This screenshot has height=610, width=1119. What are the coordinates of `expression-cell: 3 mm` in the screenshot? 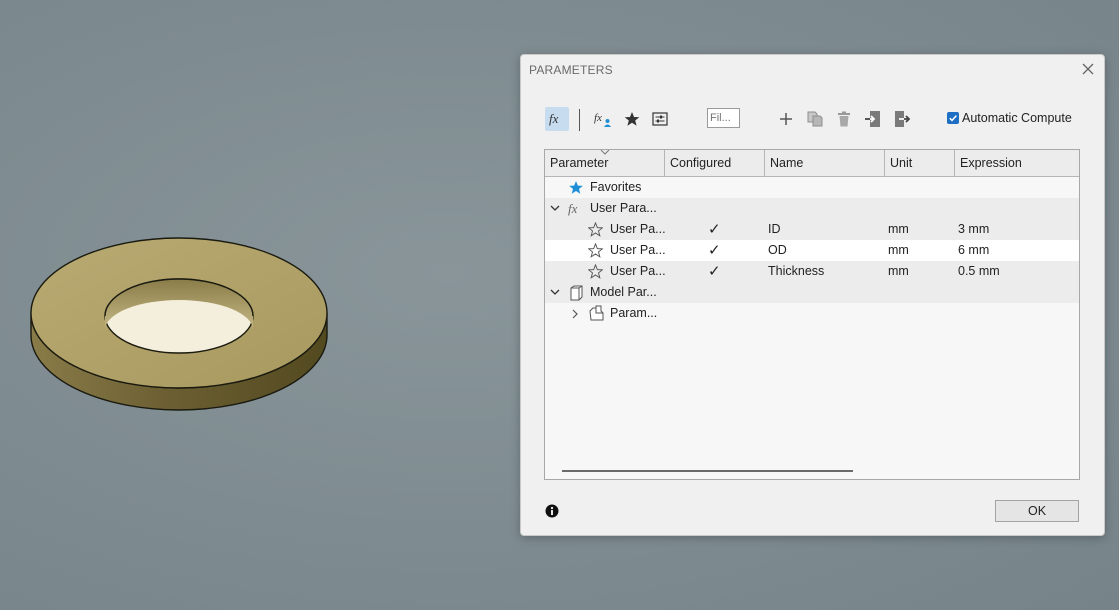 It's located at (973, 229).